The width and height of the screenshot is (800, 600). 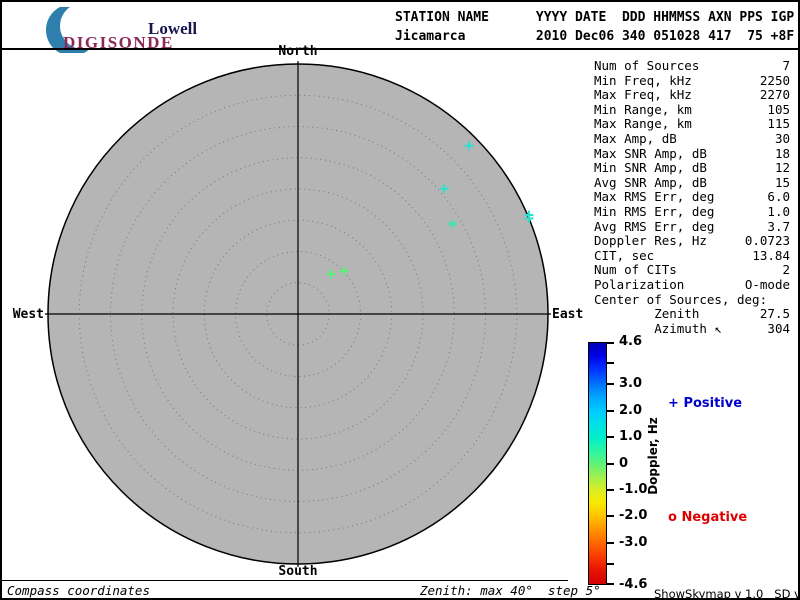 What do you see at coordinates (647, 314) in the screenshot?
I see `stat-label: Zenith` at bounding box center [647, 314].